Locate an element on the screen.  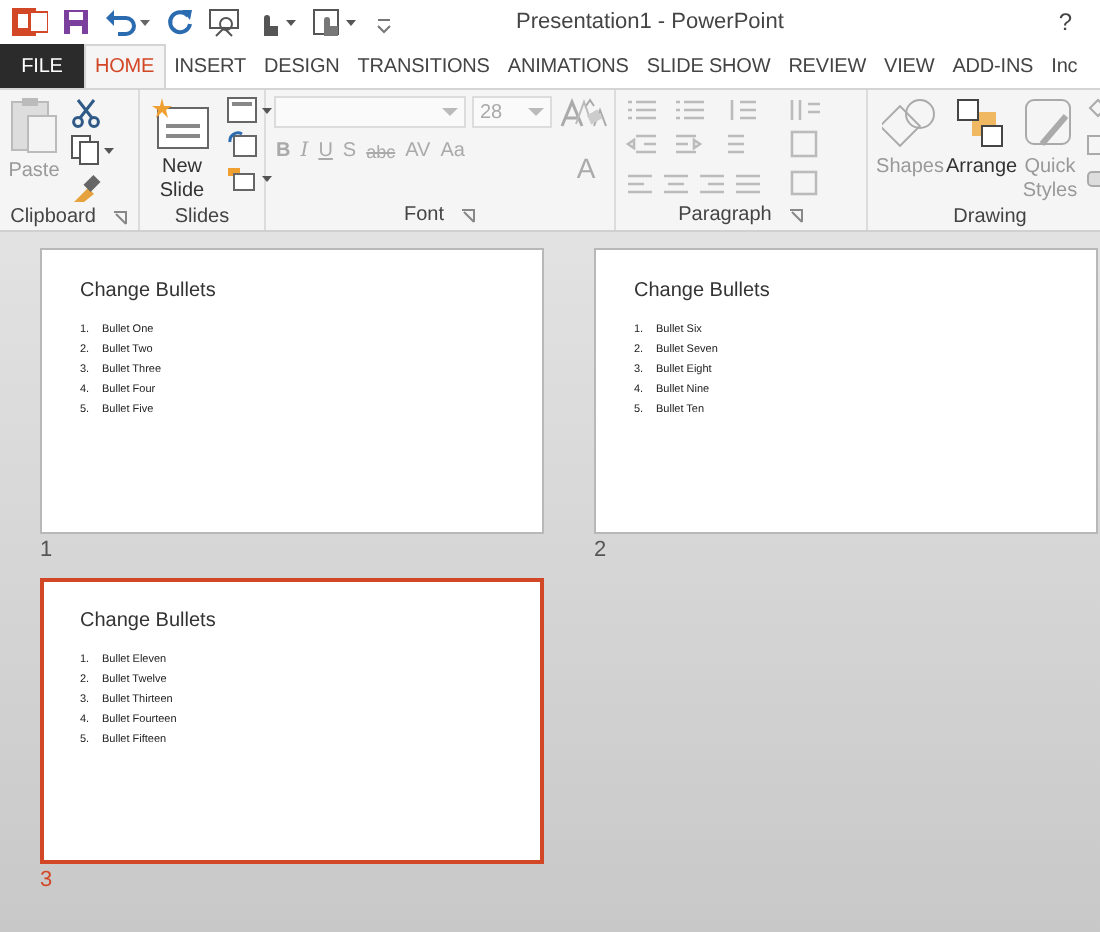
new-slide-icon is located at coordinates (182, 124).